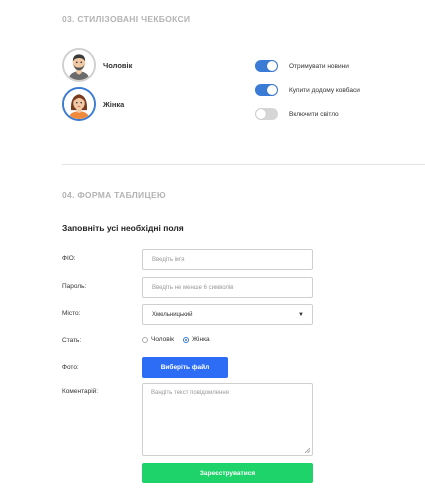  I want to click on radio-male: Чоловік, so click(158, 339).